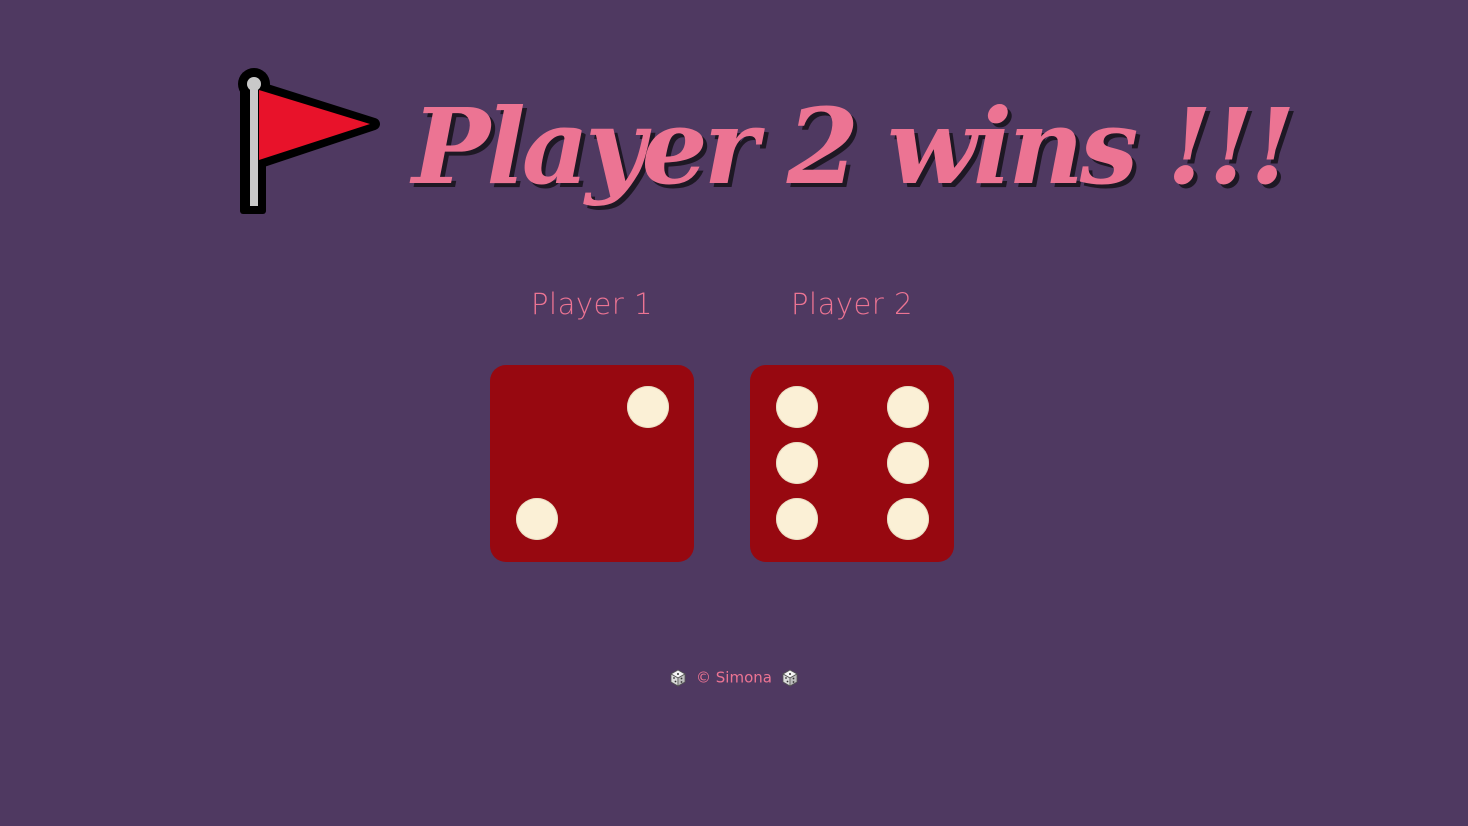 This screenshot has height=826, width=1468. What do you see at coordinates (309, 141) in the screenshot?
I see `red-flag-icon` at bounding box center [309, 141].